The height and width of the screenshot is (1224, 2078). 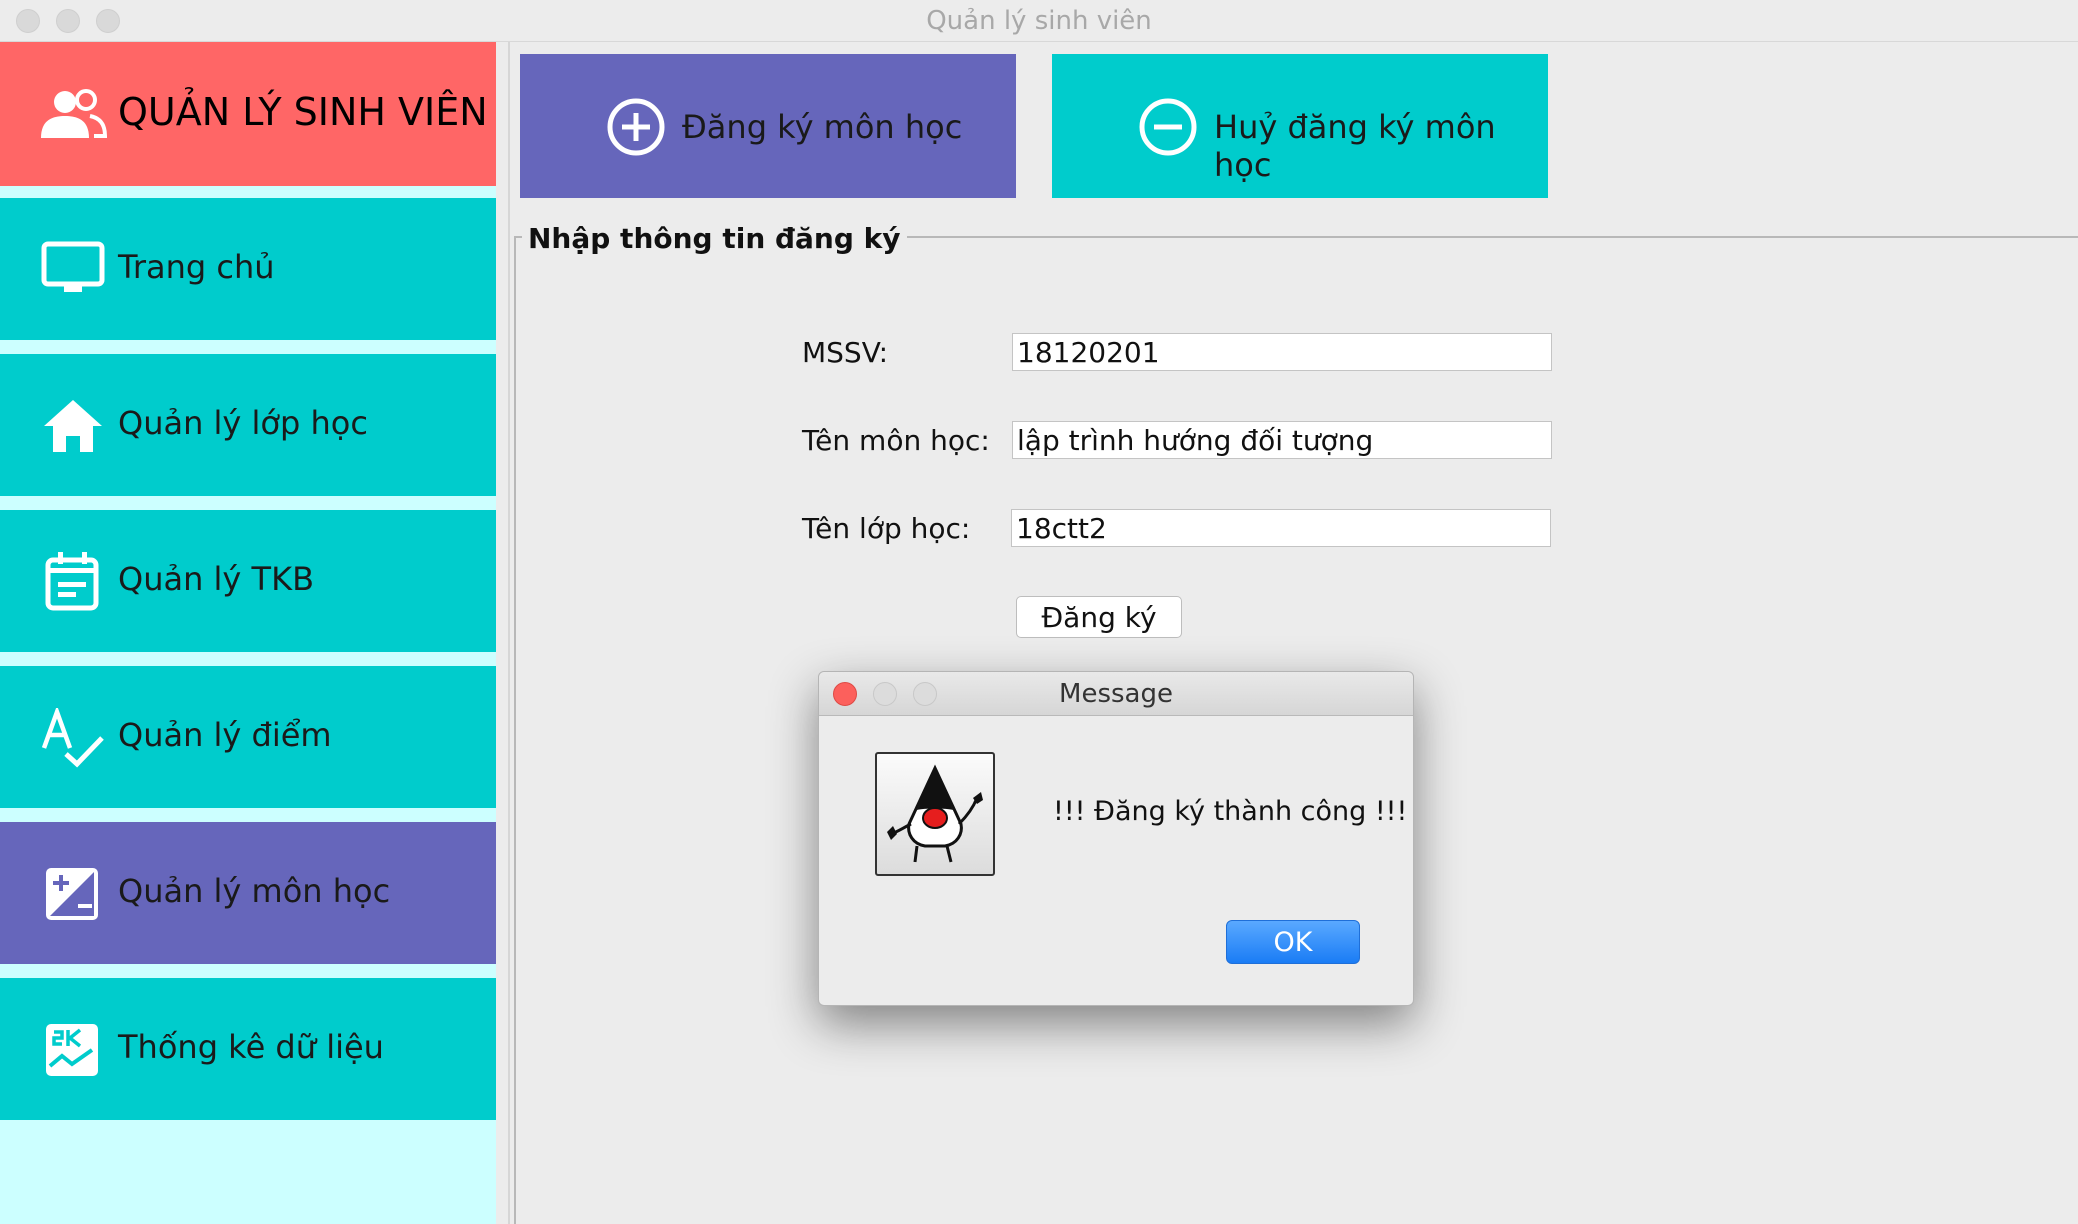 I want to click on plus-minus-icon, so click(x=72, y=894).